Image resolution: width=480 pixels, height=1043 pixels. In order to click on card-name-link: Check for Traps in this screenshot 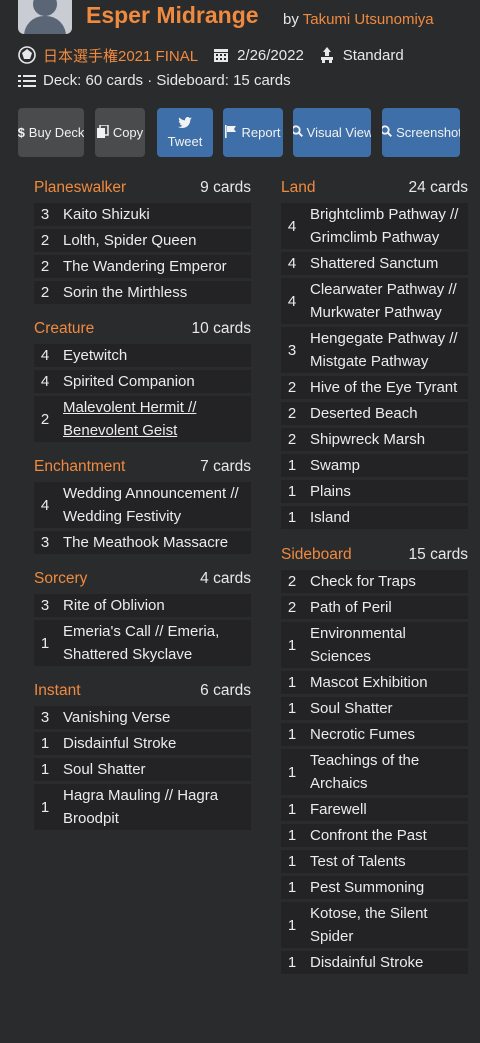, I will do `click(361, 581)`.